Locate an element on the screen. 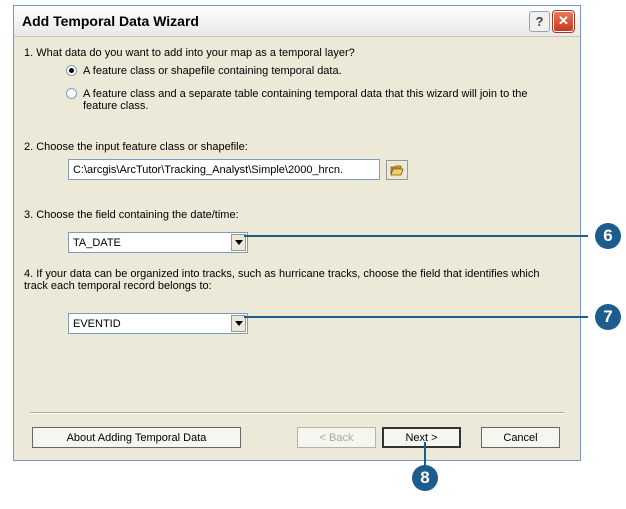  about-temporal-data-button: About Adding Temporal Data is located at coordinates (136, 437).